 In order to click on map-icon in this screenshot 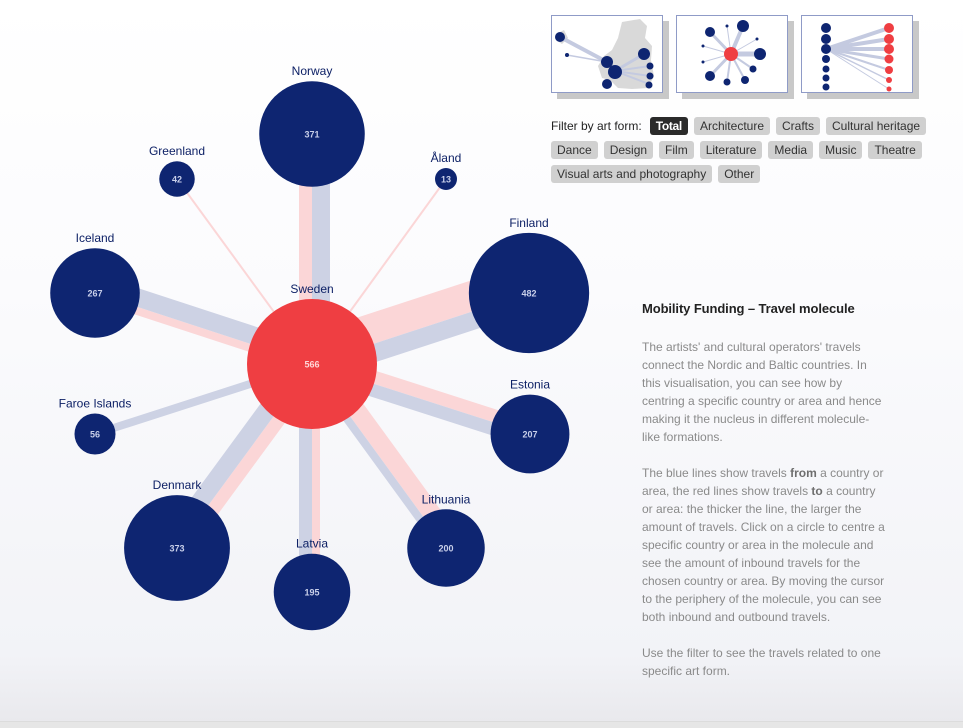, I will do `click(604, 54)`.